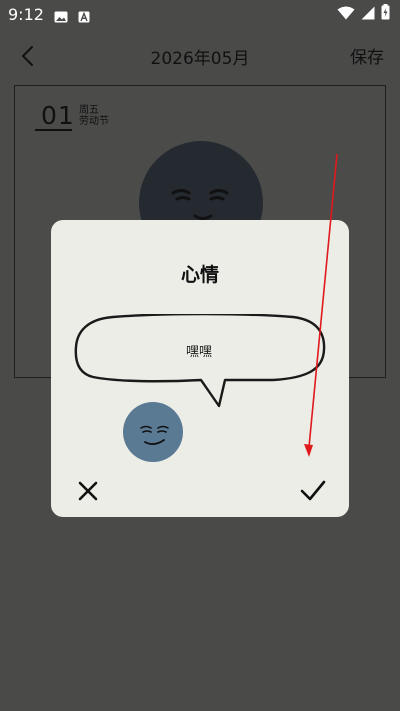 The width and height of the screenshot is (400, 711). What do you see at coordinates (200, 362) in the screenshot?
I see `speech-bubble` at bounding box center [200, 362].